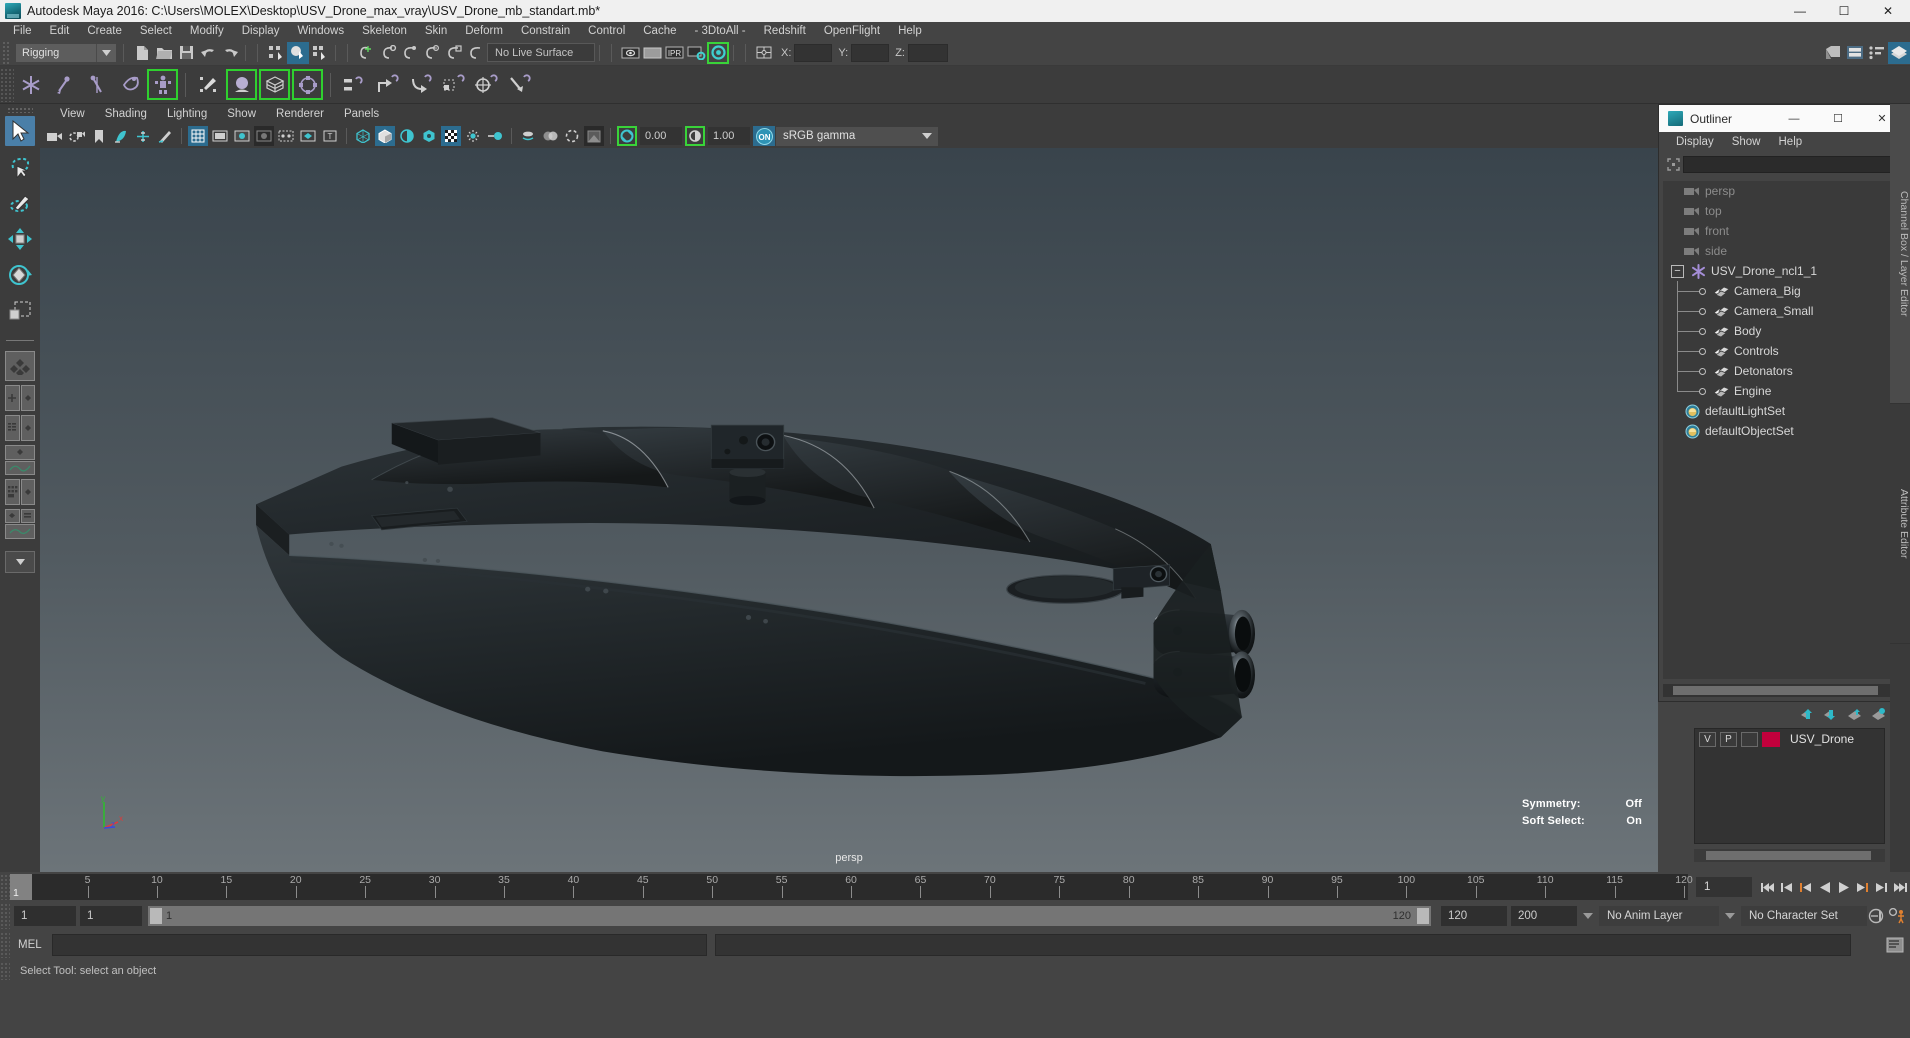  Describe the element at coordinates (1791, 142) in the screenshot. I see `outliner-menu-help: Help` at that location.